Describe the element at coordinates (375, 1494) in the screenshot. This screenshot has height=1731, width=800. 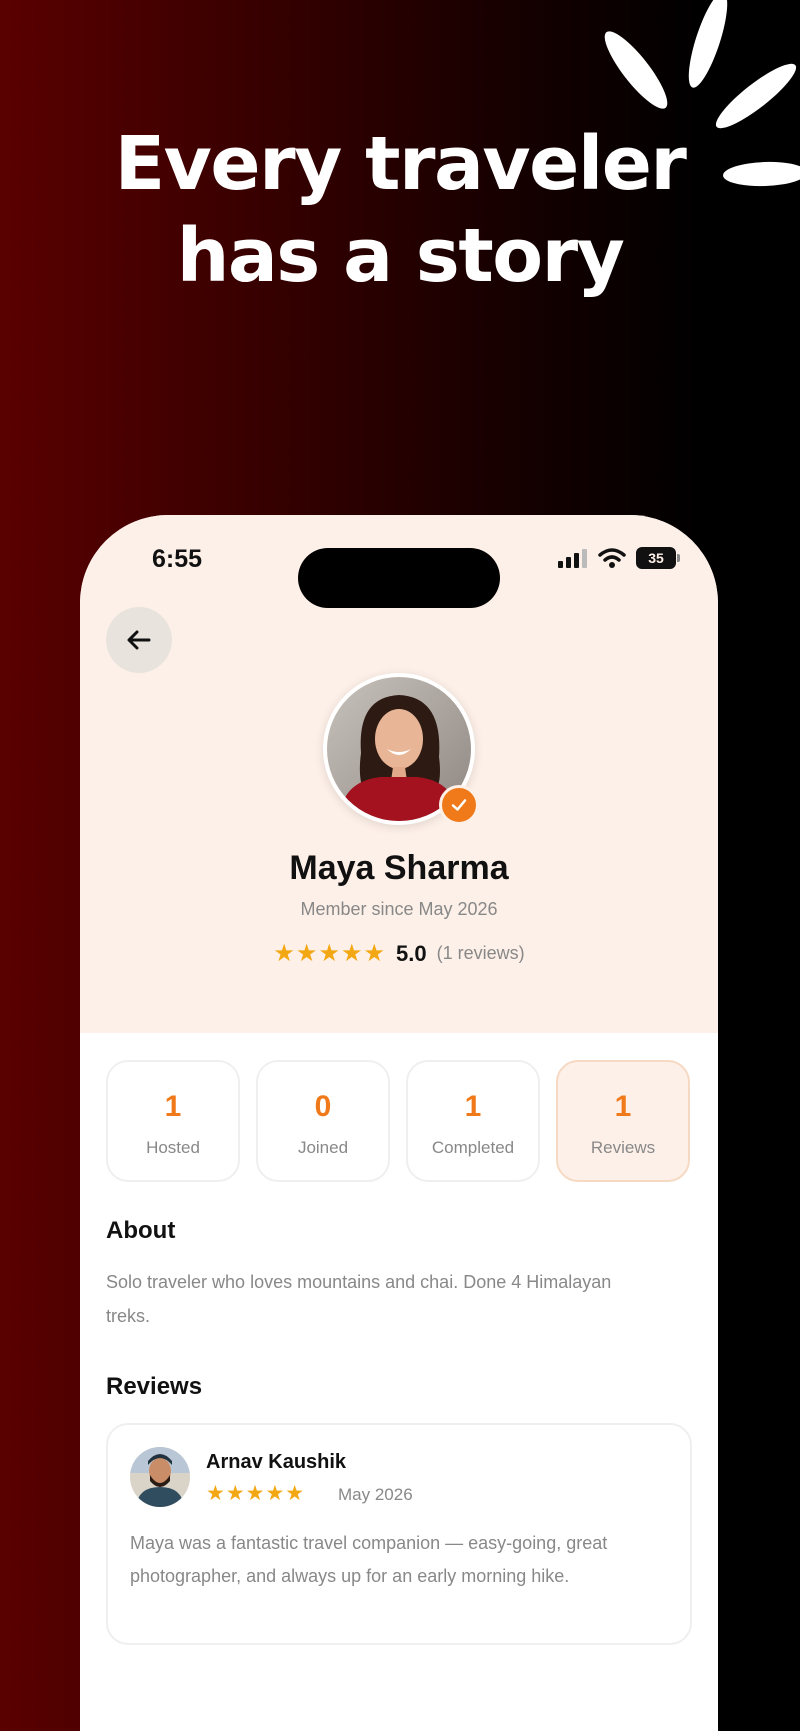
I see `review-date: May 2026` at that location.